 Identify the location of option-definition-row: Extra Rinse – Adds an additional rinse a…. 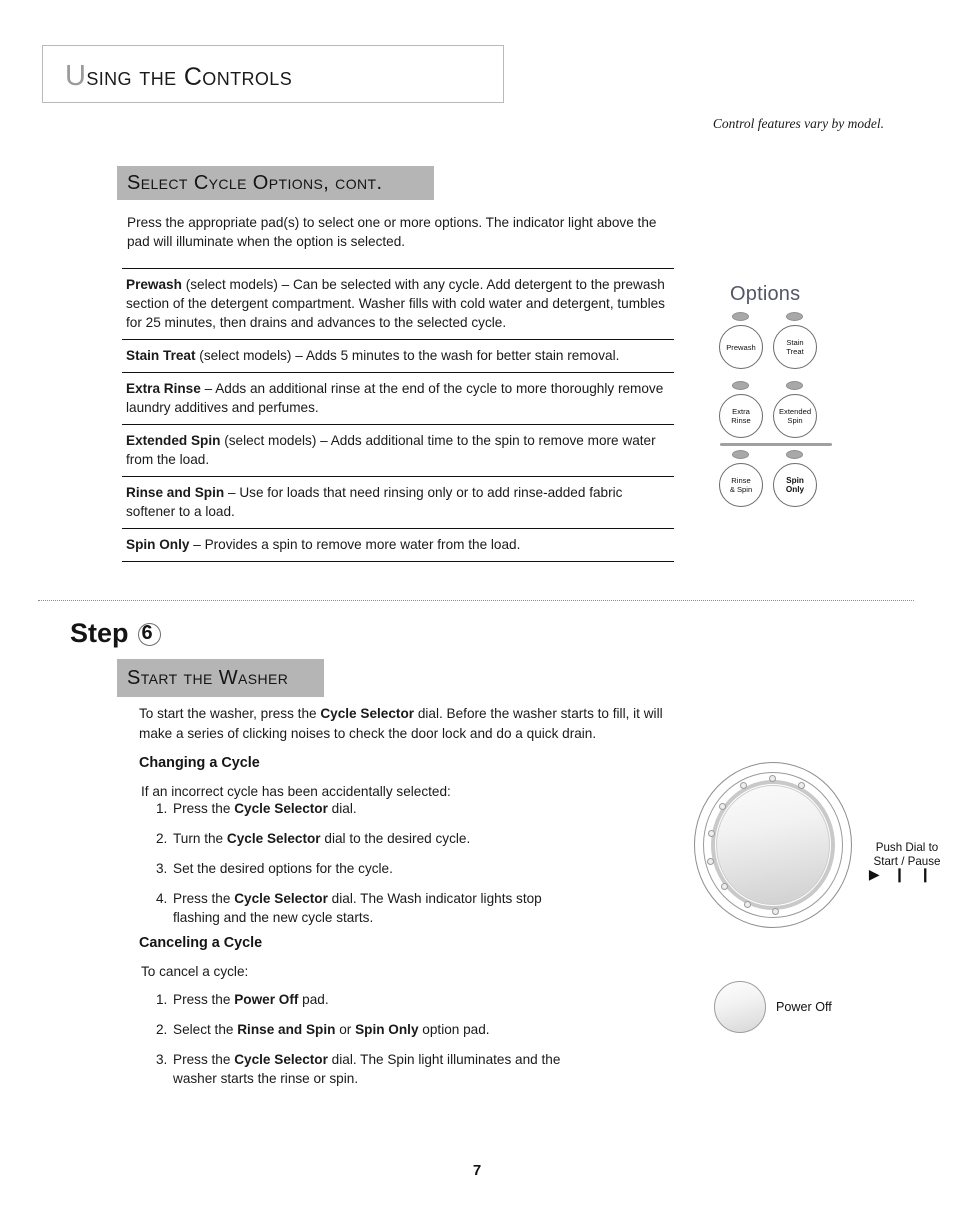
(398, 398).